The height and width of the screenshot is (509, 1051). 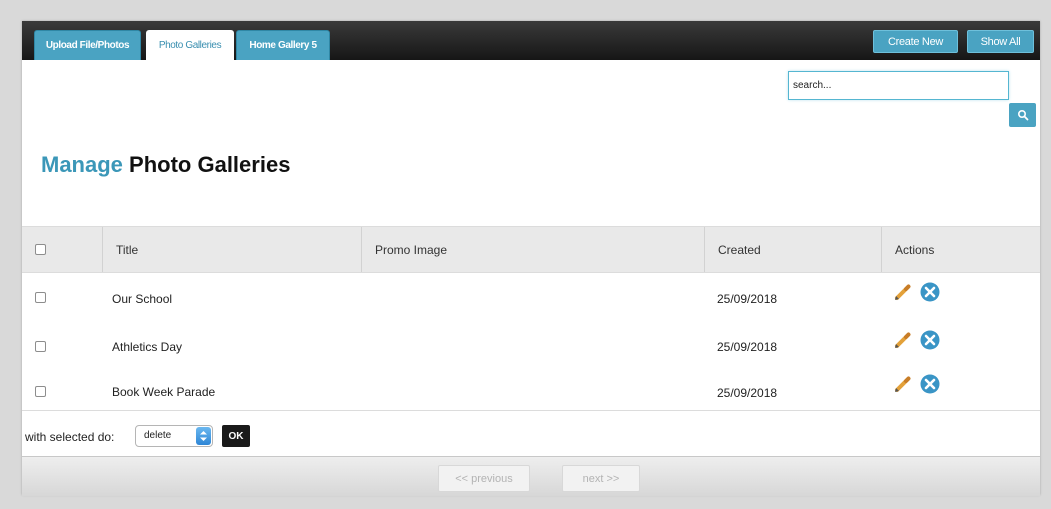 I want to click on search-button, so click(x=1022, y=115).